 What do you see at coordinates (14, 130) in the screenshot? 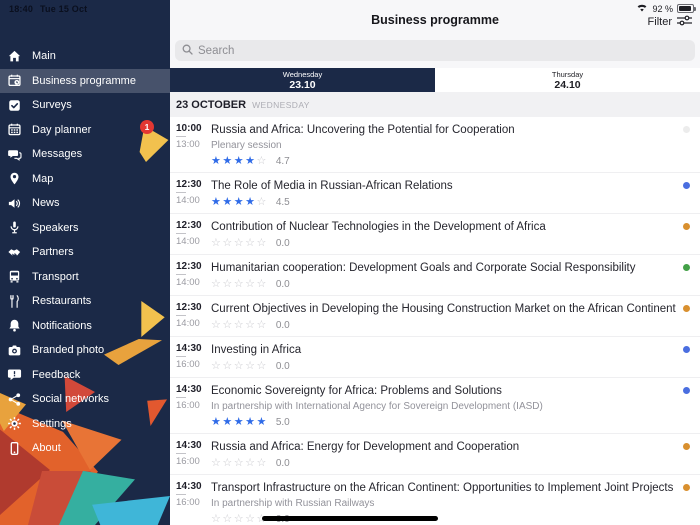
I see `day-planner-icon` at bounding box center [14, 130].